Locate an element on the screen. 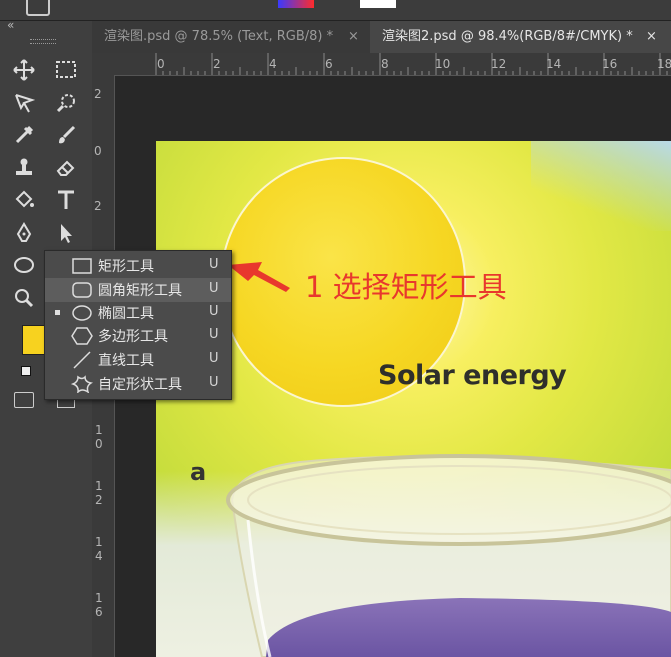  ruler-label: 1 4 is located at coordinates (99, 549).